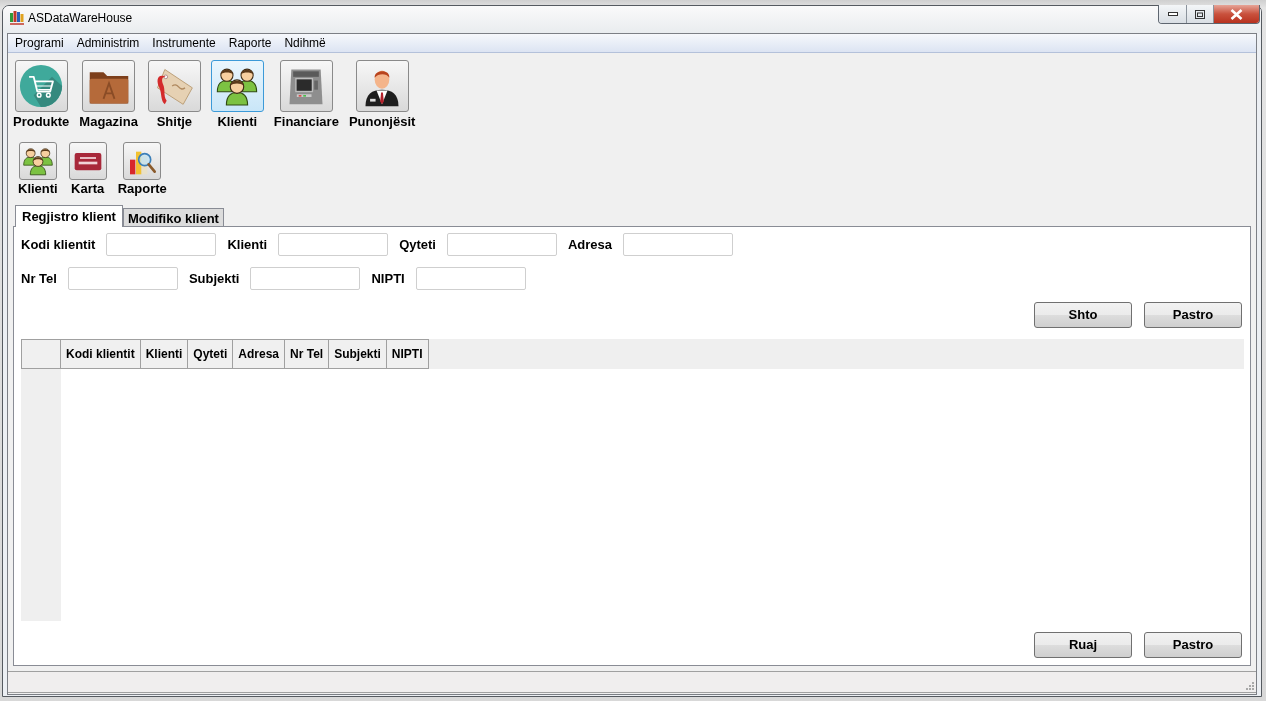  What do you see at coordinates (101, 354) in the screenshot?
I see `column-header: Kodi klientit` at bounding box center [101, 354].